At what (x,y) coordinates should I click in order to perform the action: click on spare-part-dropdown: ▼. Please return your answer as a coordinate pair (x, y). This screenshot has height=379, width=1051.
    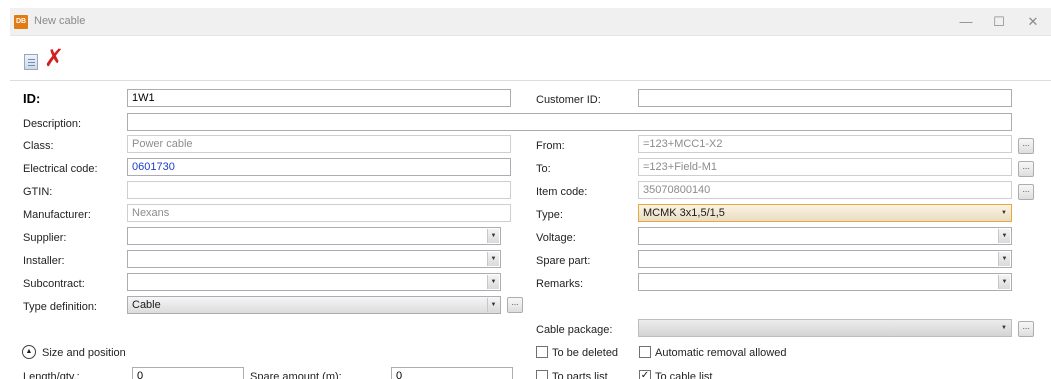
    Looking at the image, I should click on (825, 259).